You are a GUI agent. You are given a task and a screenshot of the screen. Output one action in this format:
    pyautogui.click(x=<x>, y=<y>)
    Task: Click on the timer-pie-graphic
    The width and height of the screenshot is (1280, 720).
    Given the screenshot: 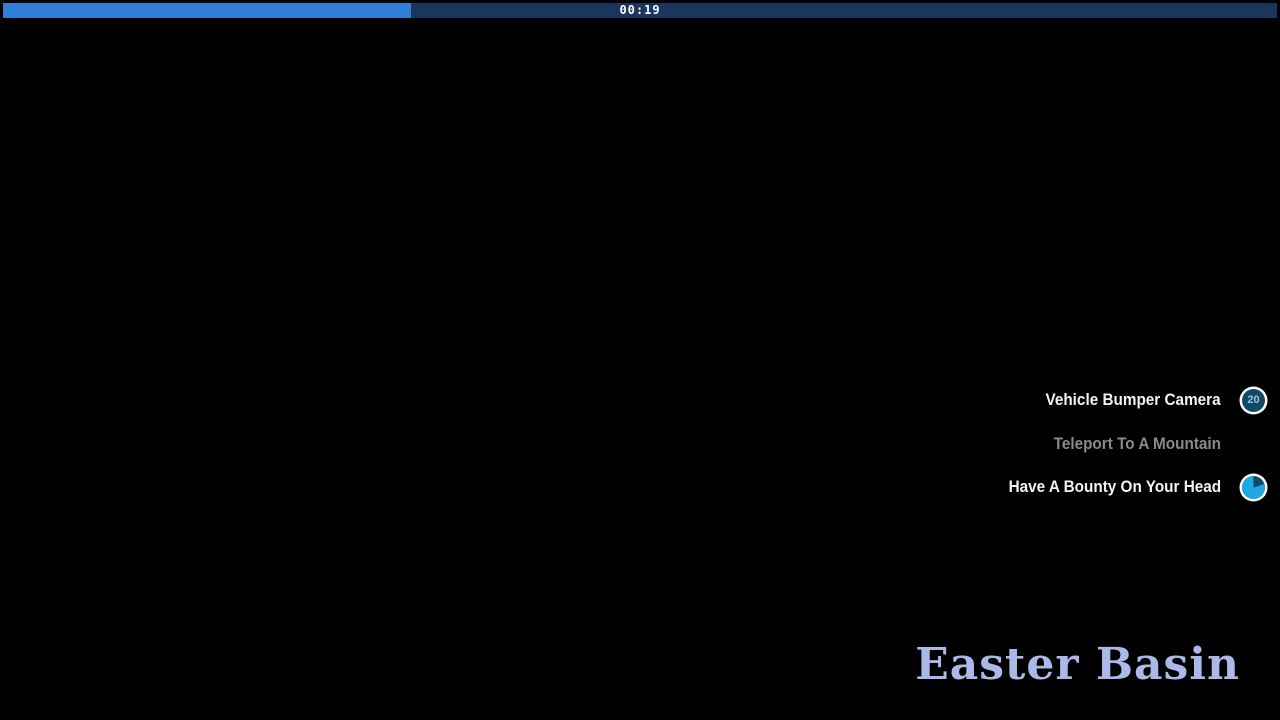 What is the action you would take?
    pyautogui.click(x=1253, y=487)
    